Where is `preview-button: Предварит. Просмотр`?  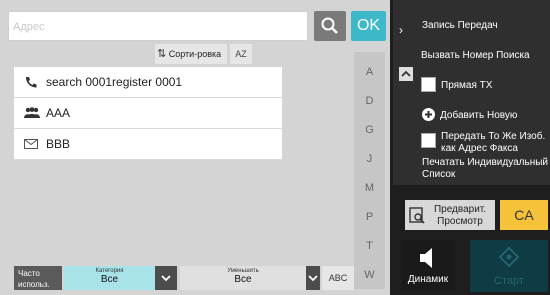 preview-button: Предварит. Просмотр is located at coordinates (450, 215).